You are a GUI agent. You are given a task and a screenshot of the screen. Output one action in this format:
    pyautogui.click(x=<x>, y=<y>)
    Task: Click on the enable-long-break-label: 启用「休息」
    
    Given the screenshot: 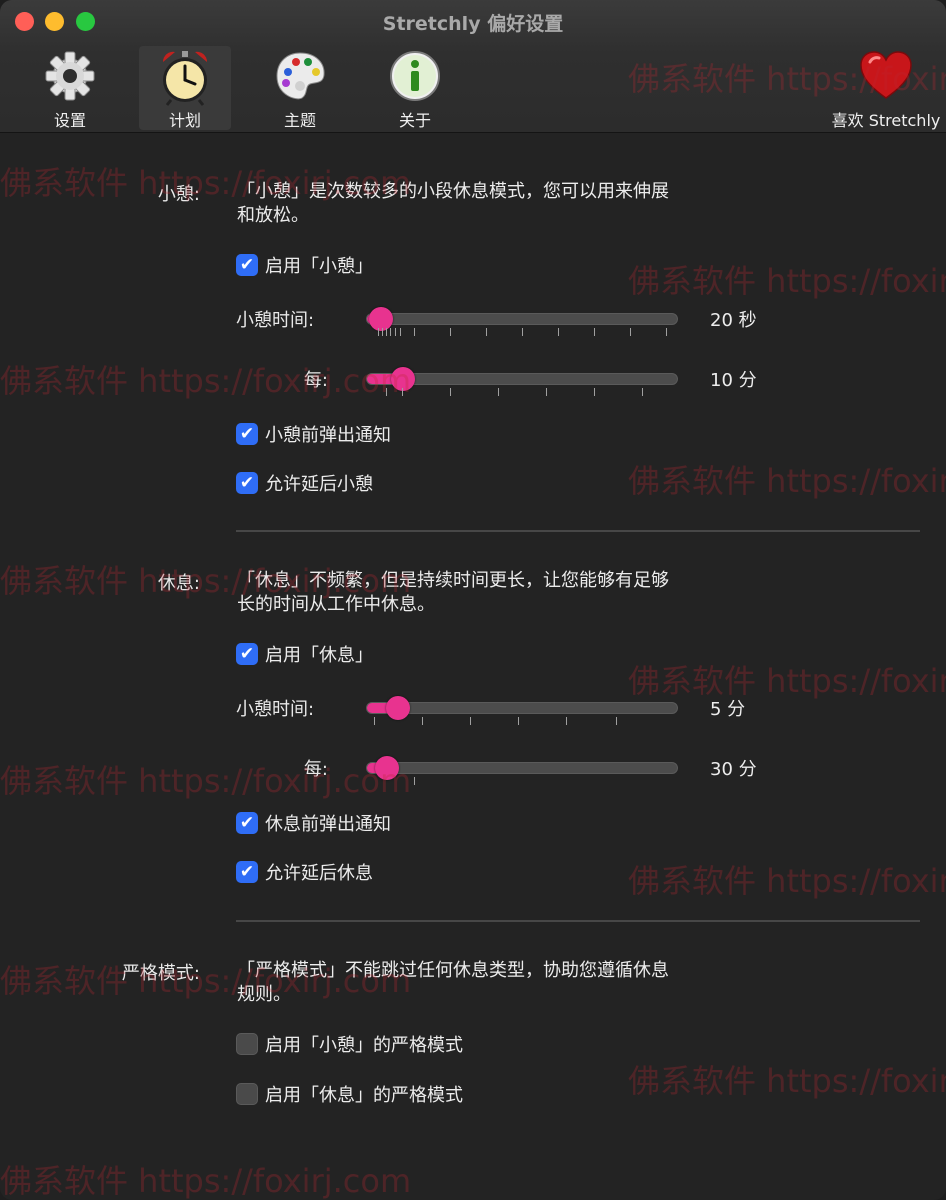 What is the action you would take?
    pyautogui.click(x=319, y=655)
    